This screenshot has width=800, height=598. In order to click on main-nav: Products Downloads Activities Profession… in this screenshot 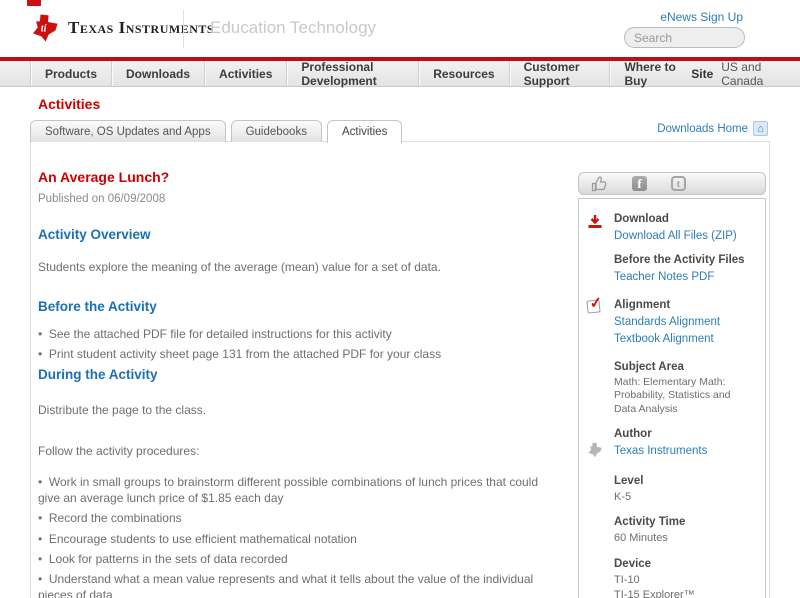, I will do `click(400, 73)`.